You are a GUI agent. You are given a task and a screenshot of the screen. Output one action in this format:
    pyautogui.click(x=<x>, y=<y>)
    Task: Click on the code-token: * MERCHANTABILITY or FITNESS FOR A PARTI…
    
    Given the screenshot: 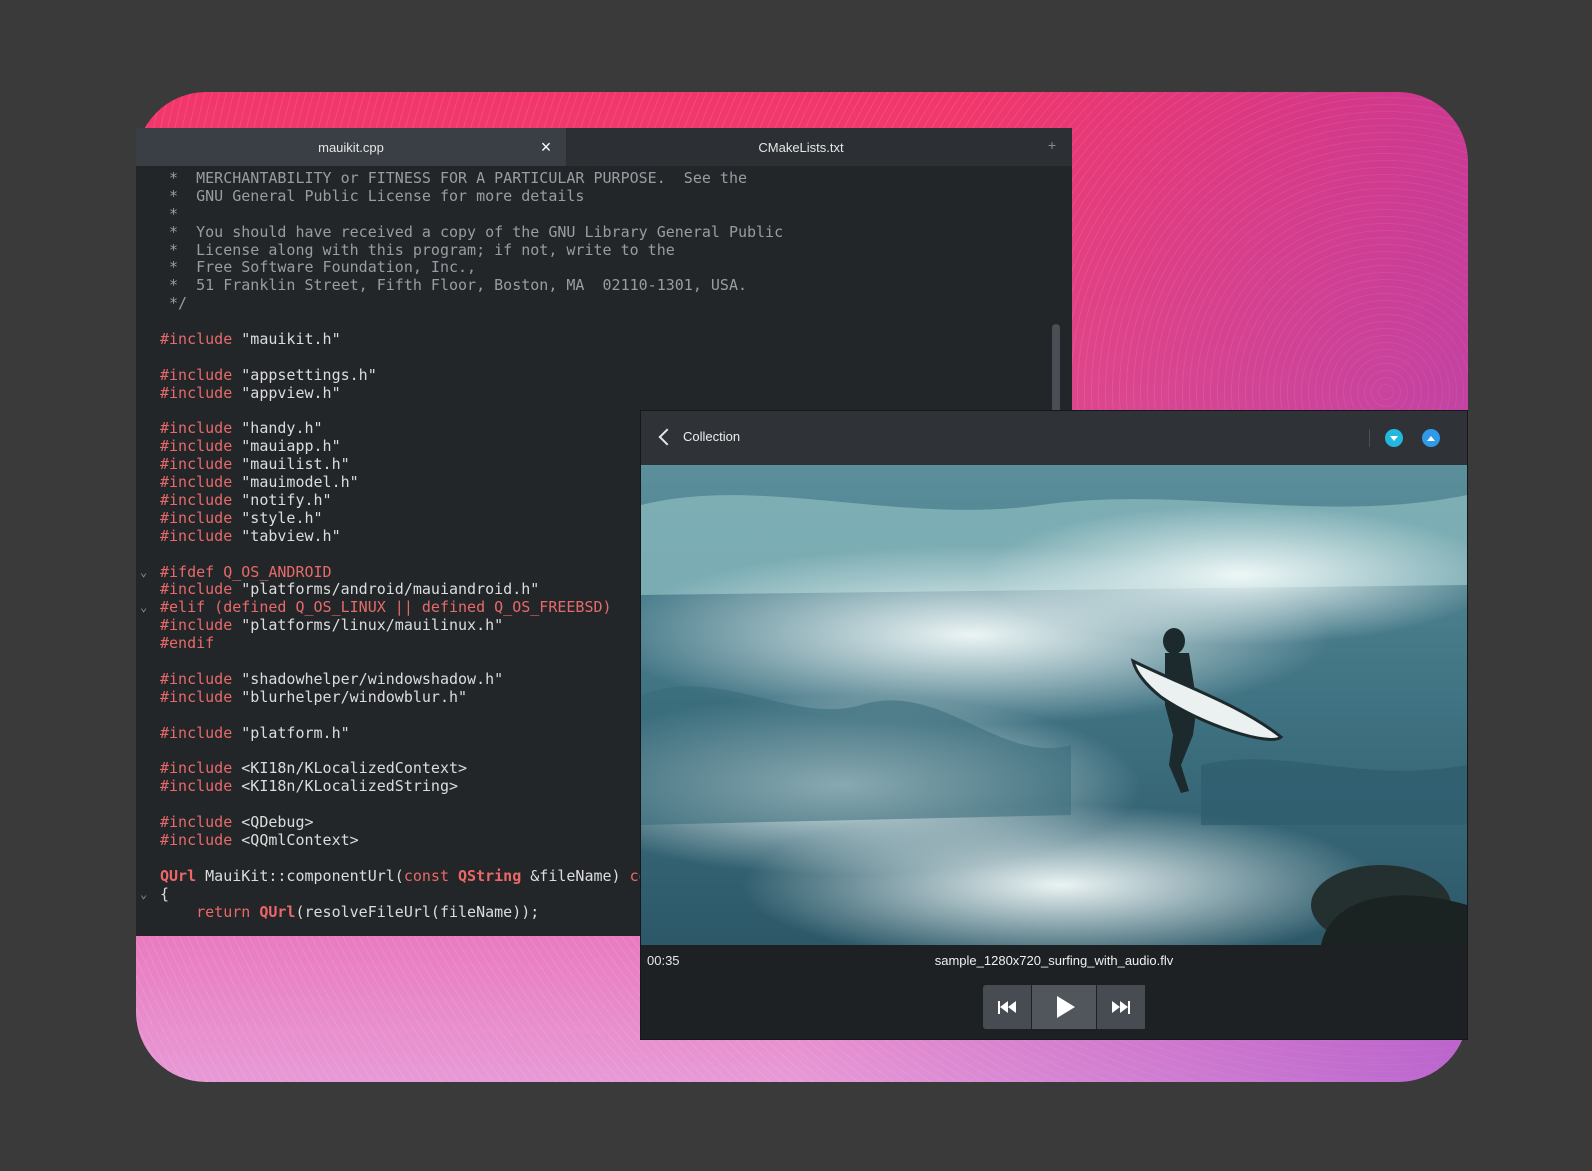 What is the action you would take?
    pyautogui.click(x=453, y=178)
    